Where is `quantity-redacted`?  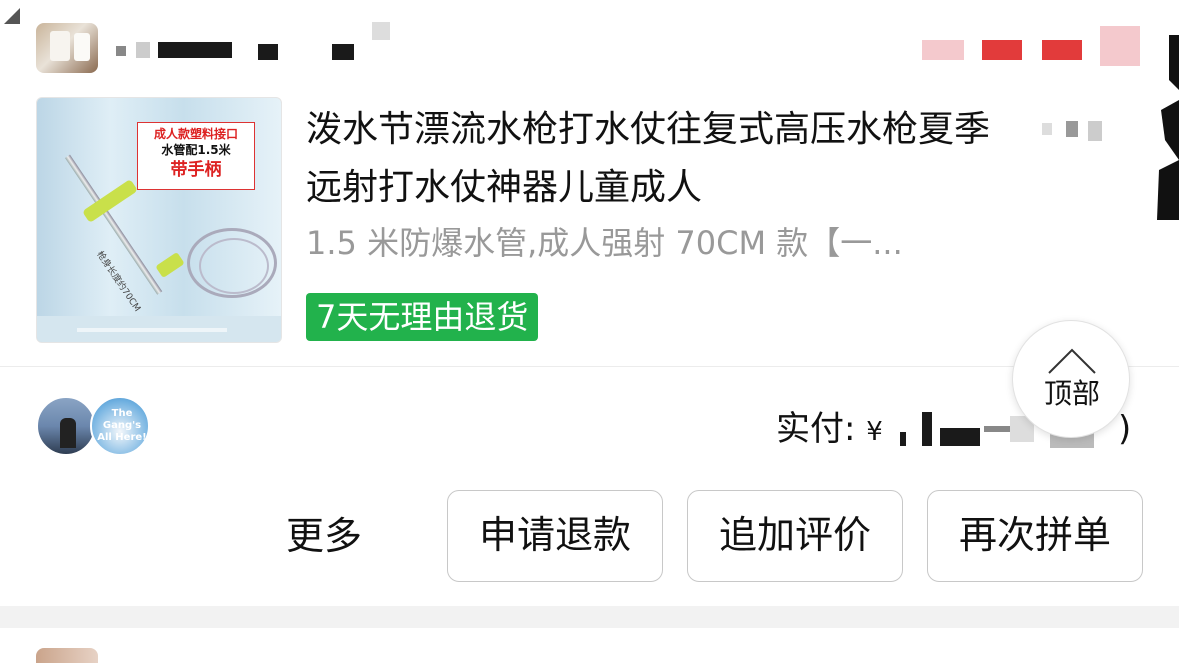 quantity-redacted is located at coordinates (1071, 131).